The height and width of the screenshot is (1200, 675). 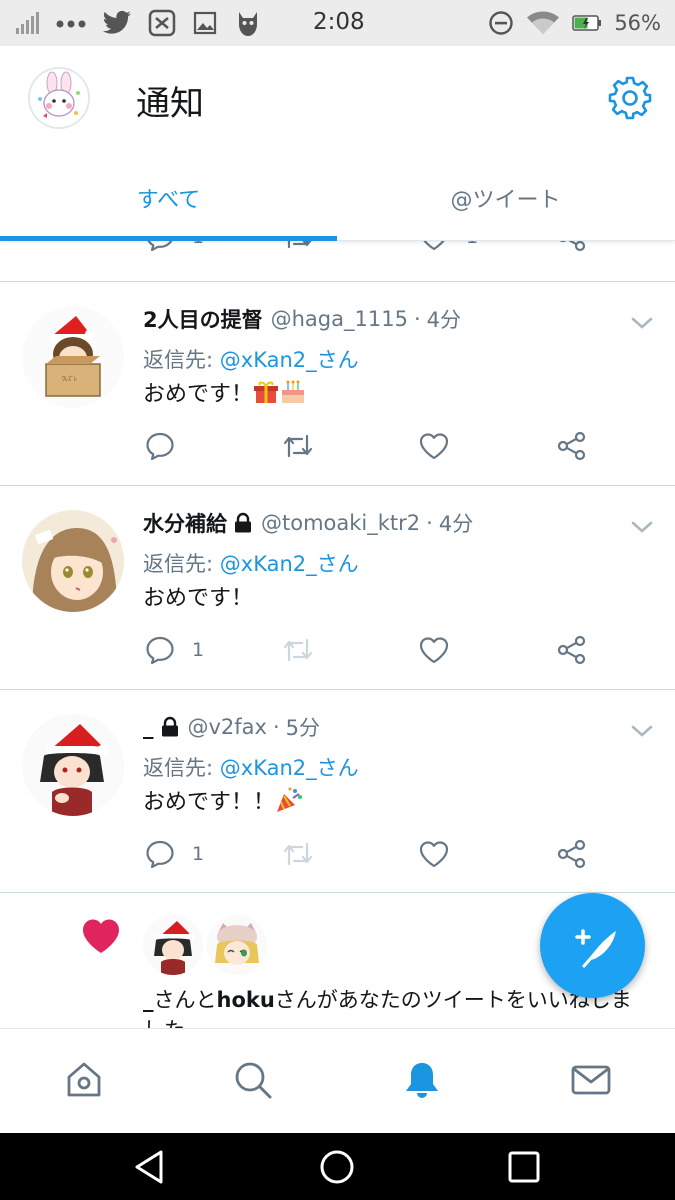 I want to click on home-circle-icon, so click(x=337, y=1167).